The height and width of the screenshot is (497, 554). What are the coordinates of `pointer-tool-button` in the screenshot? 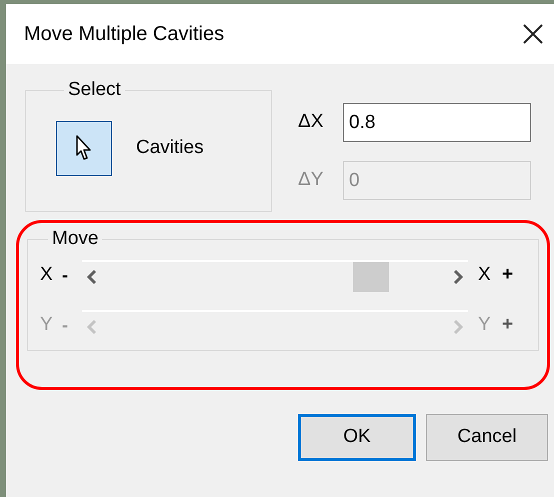 It's located at (84, 148).